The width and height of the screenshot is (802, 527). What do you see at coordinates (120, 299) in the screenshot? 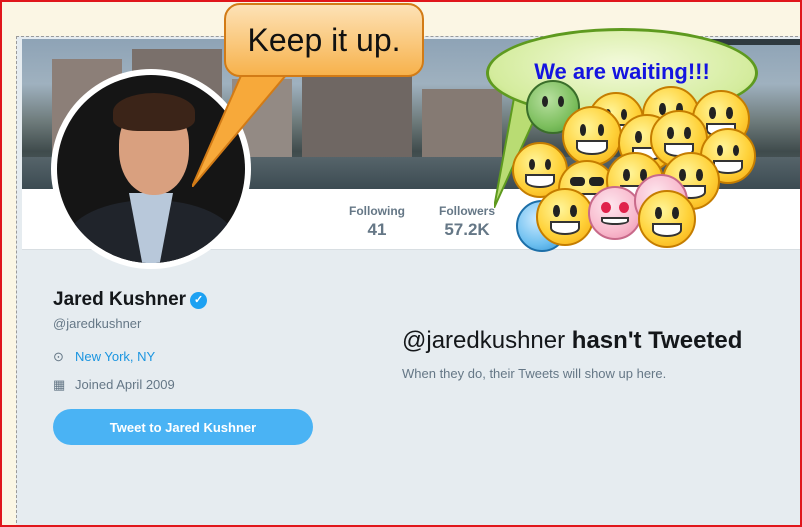
I see `profile-name-text: Jared Kushner` at bounding box center [120, 299].